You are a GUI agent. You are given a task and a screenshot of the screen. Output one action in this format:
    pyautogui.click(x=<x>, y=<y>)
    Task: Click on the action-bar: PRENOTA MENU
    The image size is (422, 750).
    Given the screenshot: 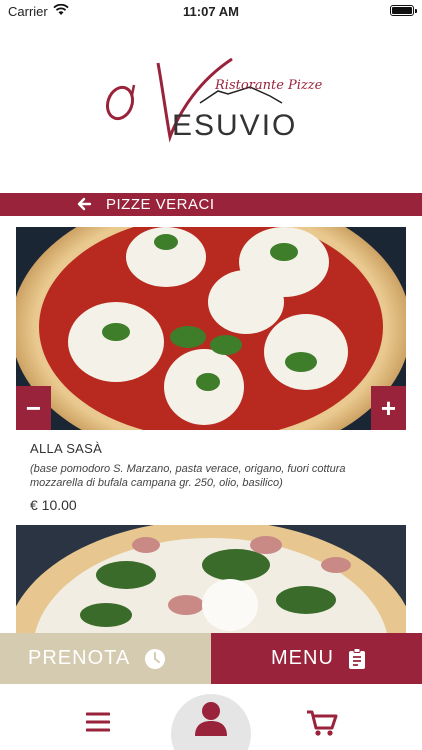 What is the action you would take?
    pyautogui.click(x=211, y=658)
    